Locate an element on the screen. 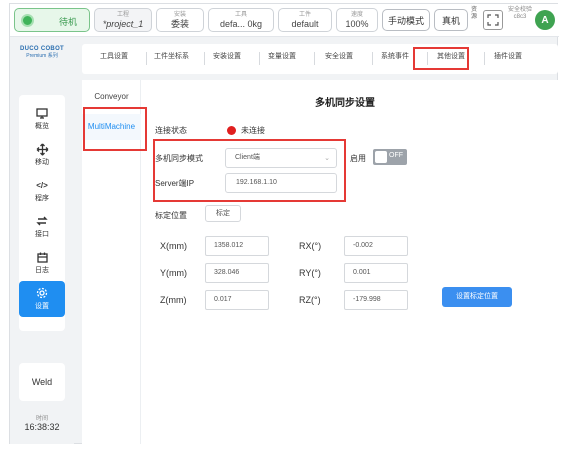 This screenshot has height=455, width=569. nav-item-label: 概览 is located at coordinates (42, 126).